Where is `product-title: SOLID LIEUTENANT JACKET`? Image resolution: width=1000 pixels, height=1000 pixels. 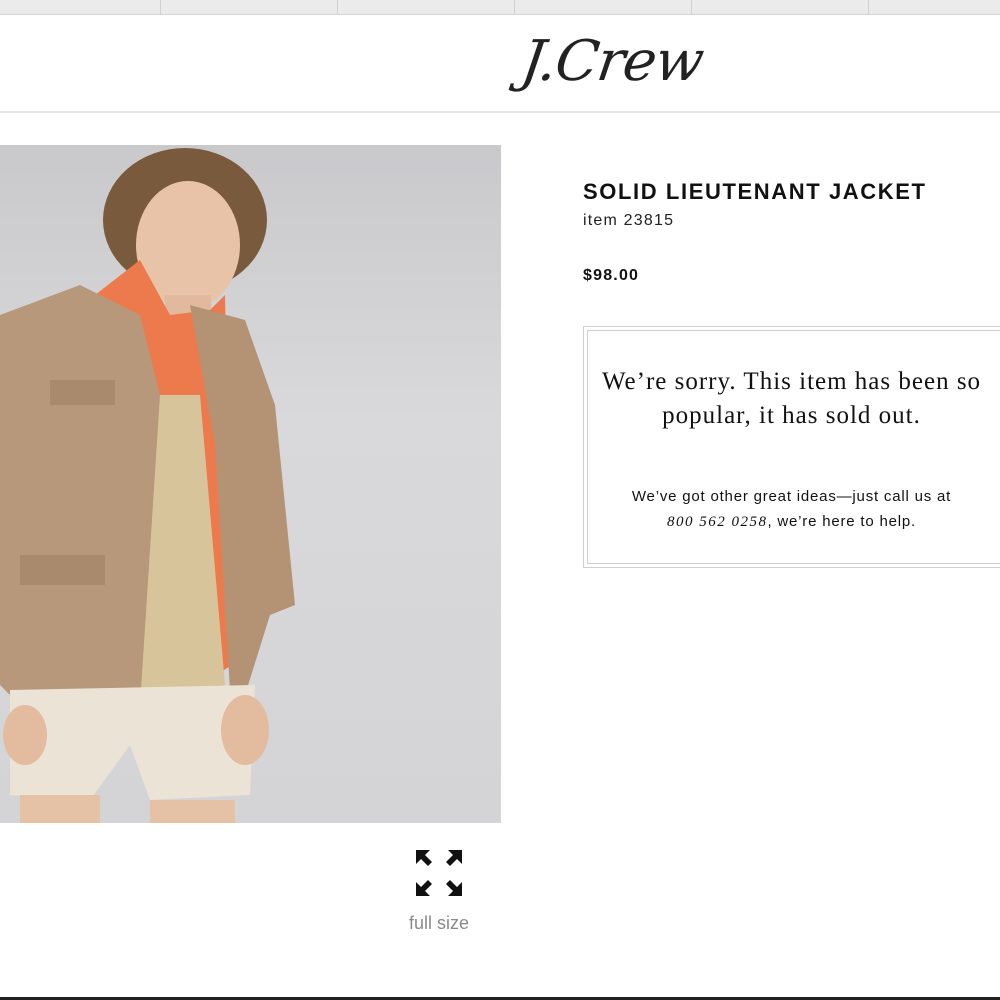
product-title: SOLID LIEUTENANT JACKET is located at coordinates (755, 191).